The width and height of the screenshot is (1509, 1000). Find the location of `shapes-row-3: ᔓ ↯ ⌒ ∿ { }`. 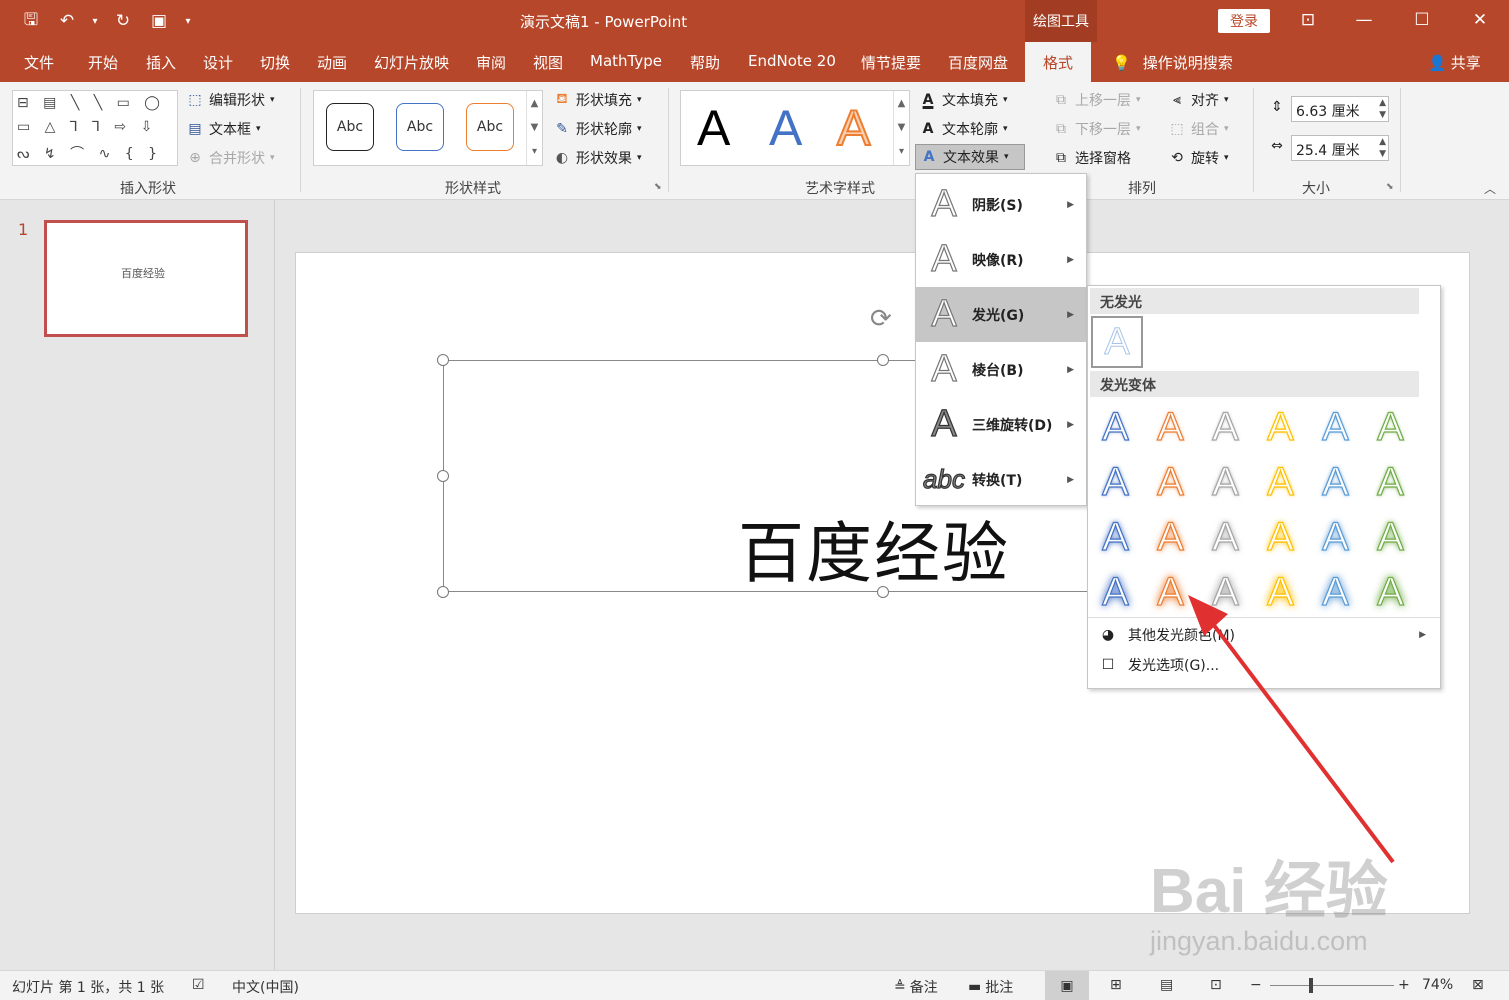

shapes-row-3: ᔓ ↯ ⌒ ∿ { } is located at coordinates (89, 153).